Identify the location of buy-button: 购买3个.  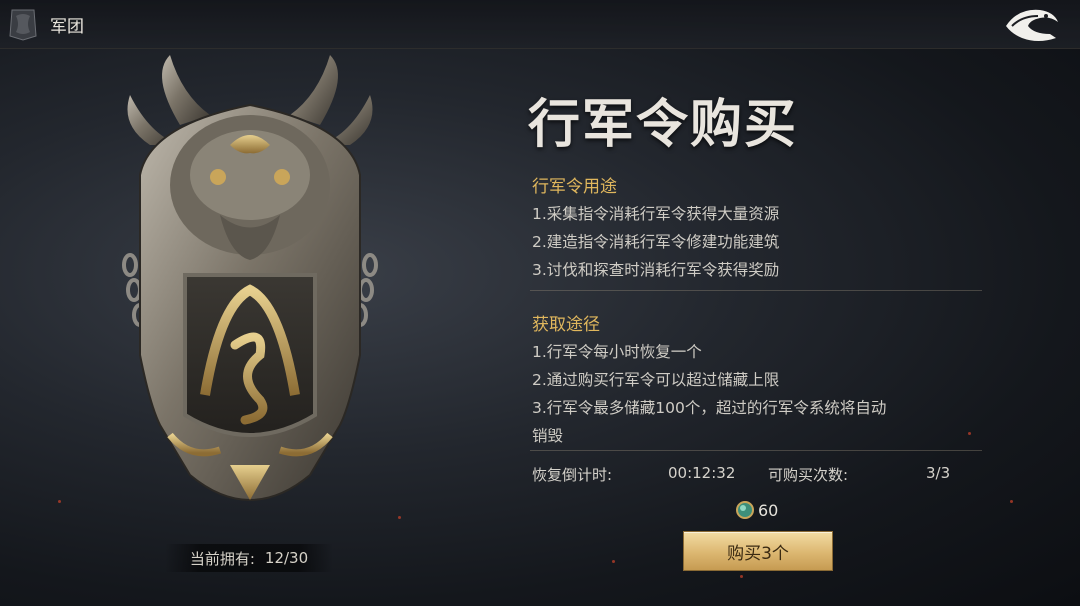
(758, 551).